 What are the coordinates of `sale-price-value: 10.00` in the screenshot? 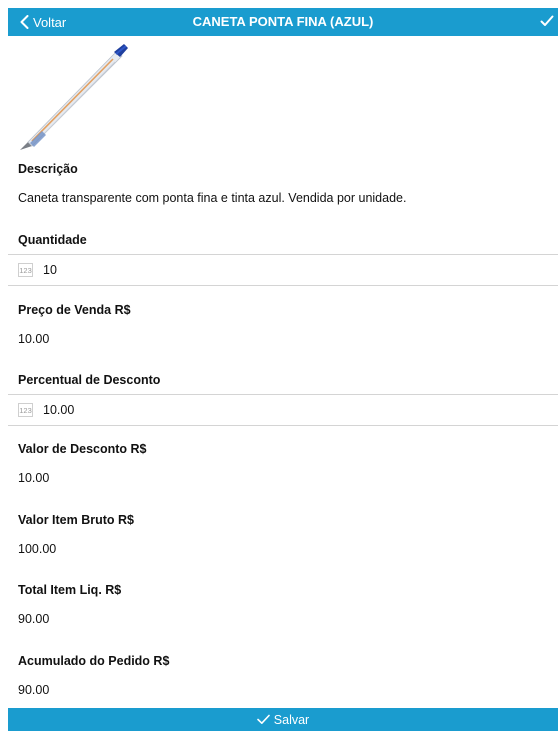 It's located at (34, 339).